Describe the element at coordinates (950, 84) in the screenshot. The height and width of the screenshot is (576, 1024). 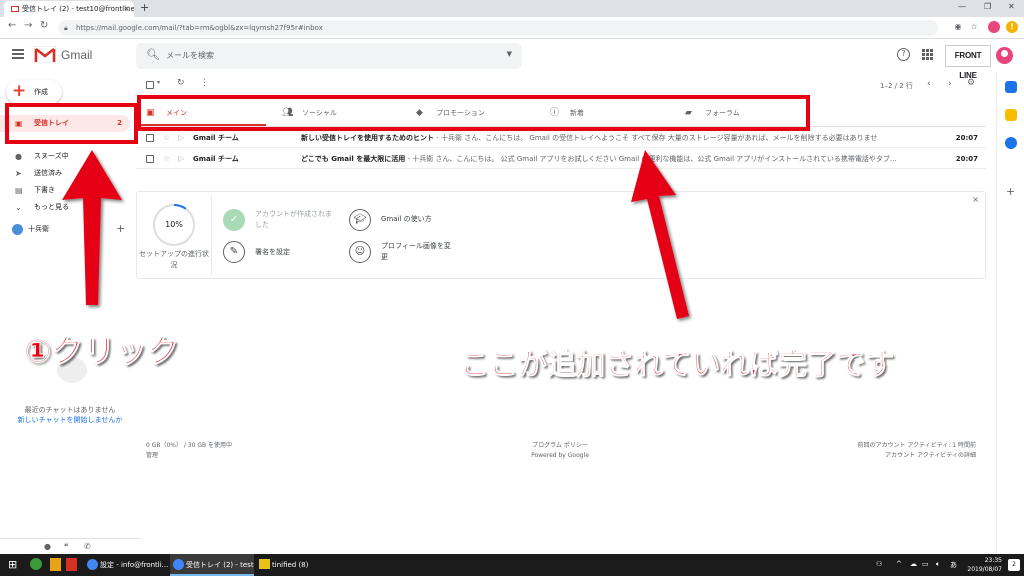
I see `next-page-icon: ›` at that location.